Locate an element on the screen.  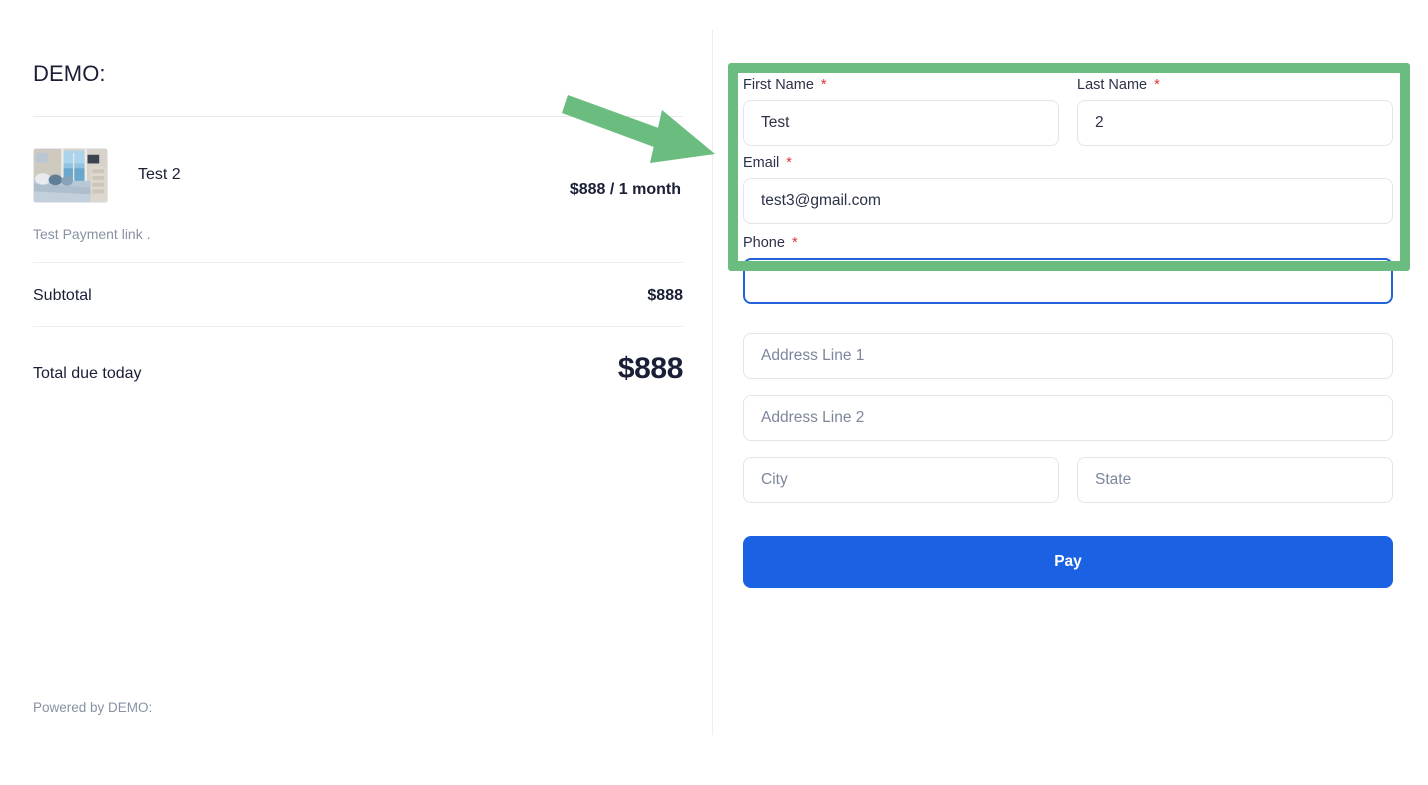
subtotal-label: Subtotal is located at coordinates (62, 295).